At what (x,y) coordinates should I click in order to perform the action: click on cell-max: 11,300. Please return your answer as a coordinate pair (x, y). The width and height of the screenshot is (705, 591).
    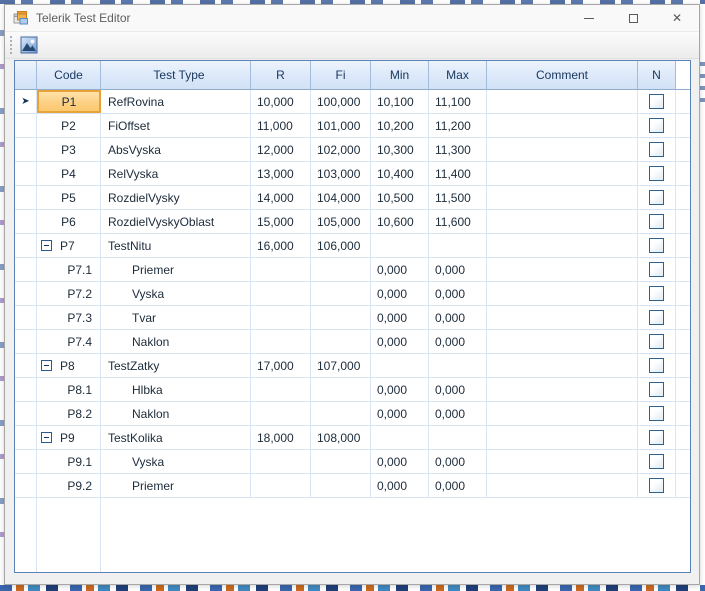
    Looking at the image, I should click on (458, 149).